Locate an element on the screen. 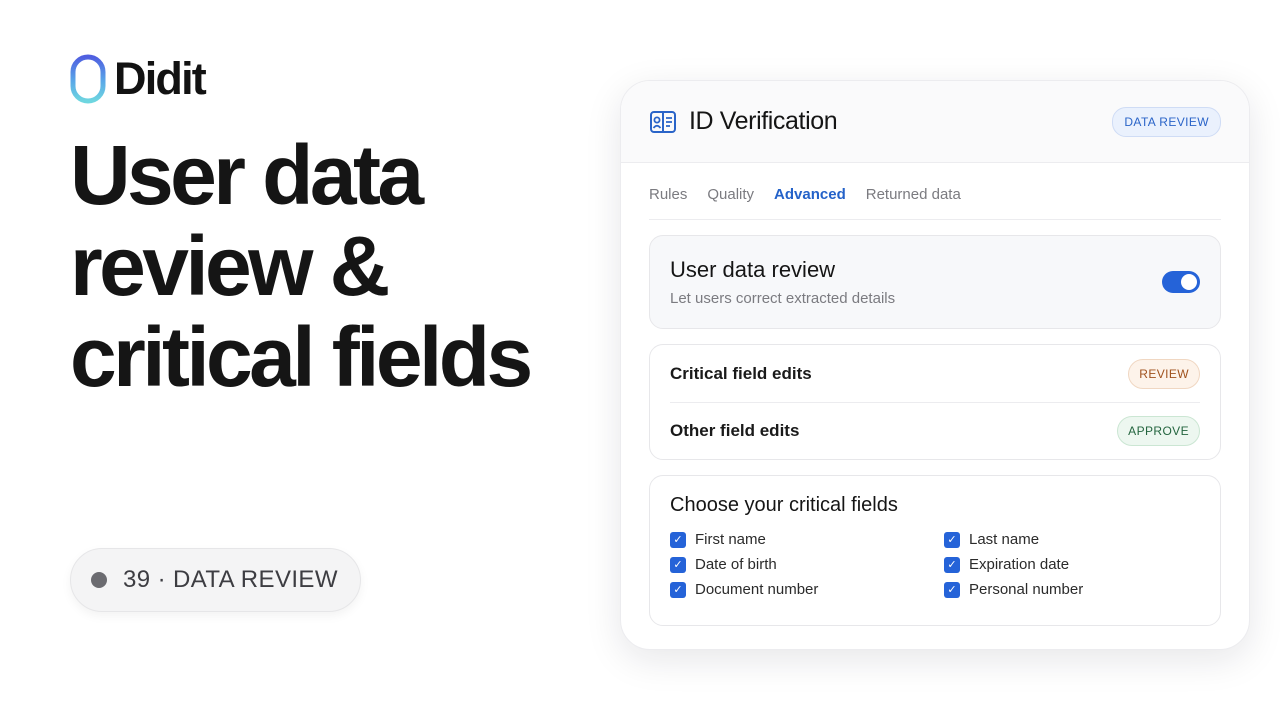 Image resolution: width=1280 pixels, height=720 pixels. tabs: Rules Quality Advanced Returned data is located at coordinates (935, 191).